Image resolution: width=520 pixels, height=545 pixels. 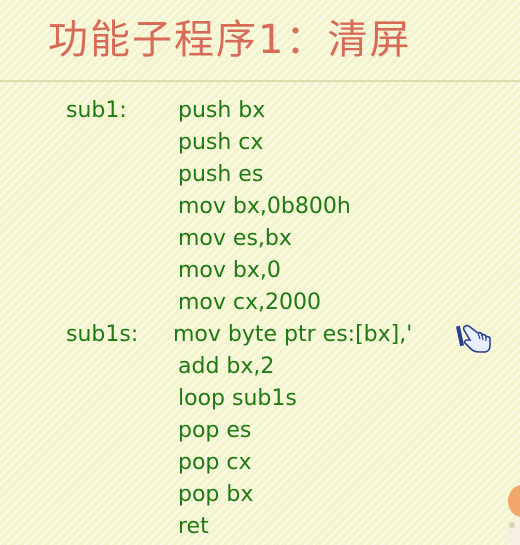 What do you see at coordinates (216, 494) in the screenshot?
I see `code-instruction: pop bx` at bounding box center [216, 494].